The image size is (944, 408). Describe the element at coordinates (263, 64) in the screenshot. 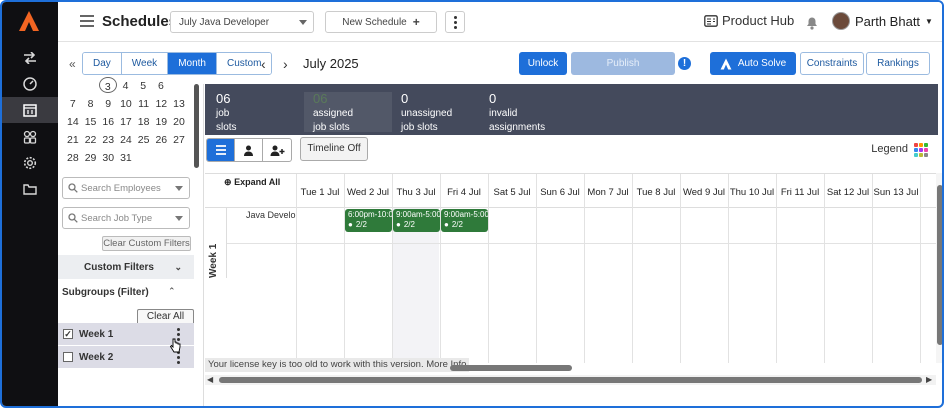

I see `previous-month-icon: ‹` at that location.